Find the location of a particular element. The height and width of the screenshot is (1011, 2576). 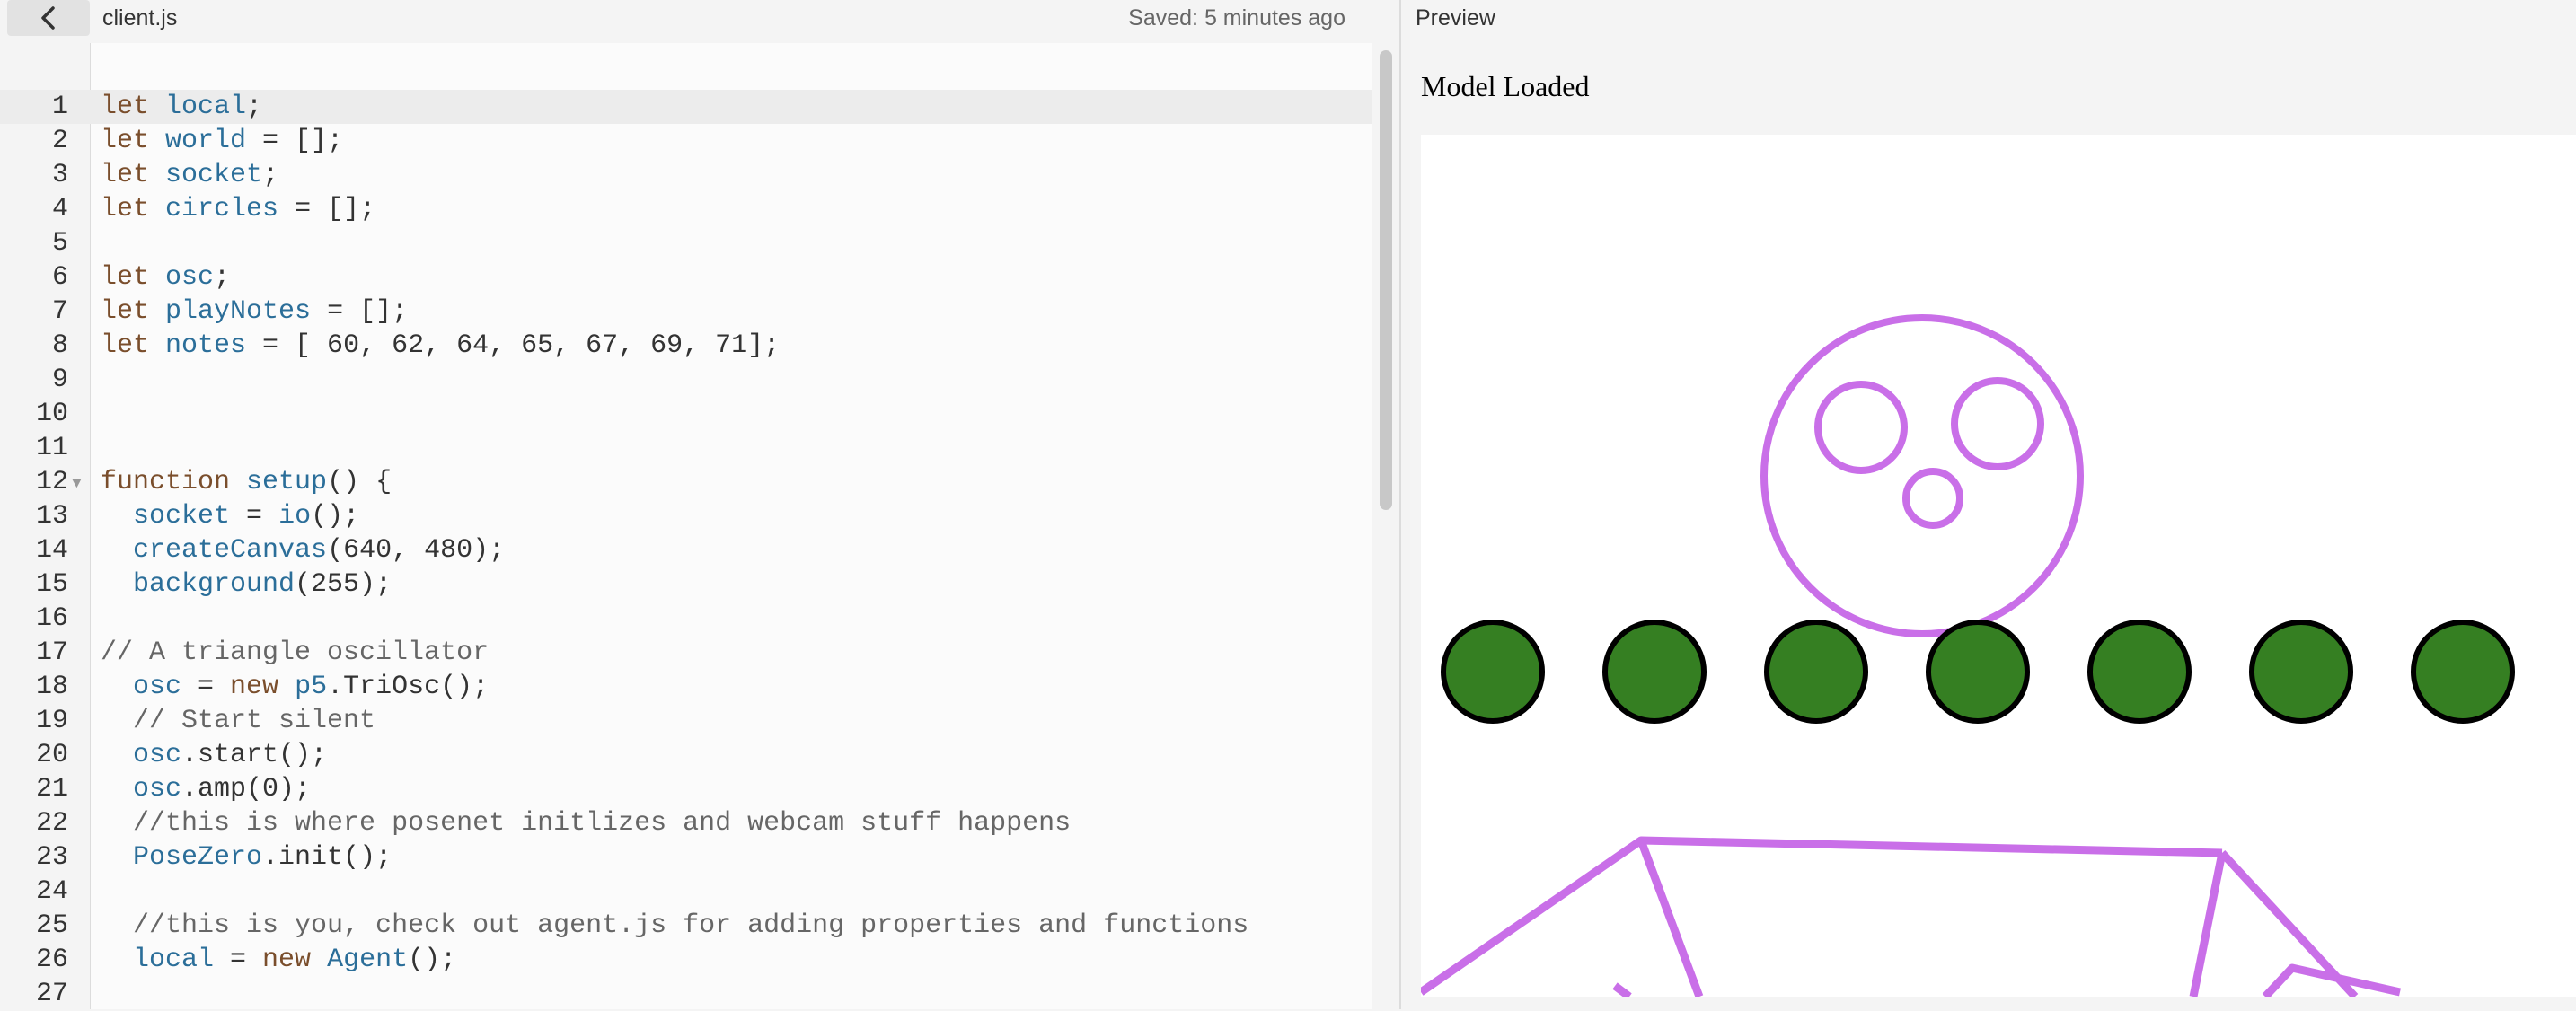

code-line: 24 is located at coordinates (686, 892).